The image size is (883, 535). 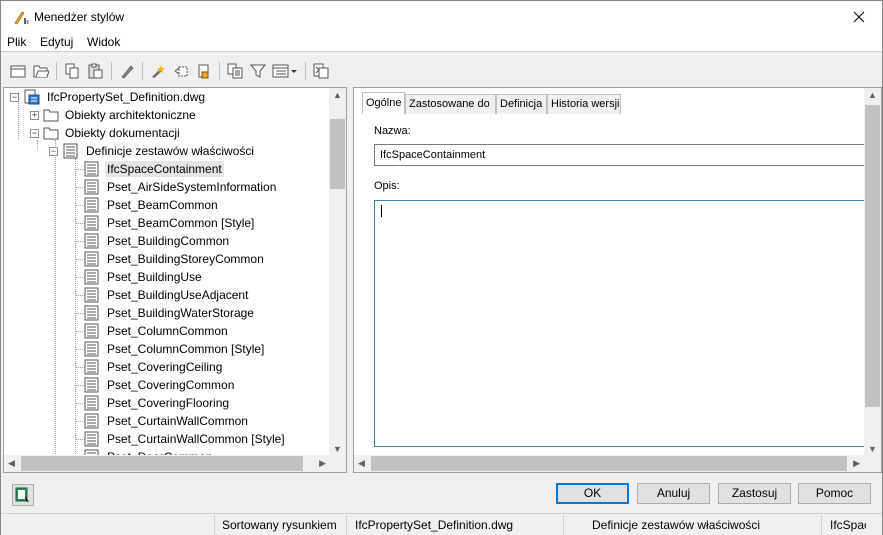 I want to click on tree-psetdefs-label: Definicje zestawów właściwości, so click(x=170, y=151).